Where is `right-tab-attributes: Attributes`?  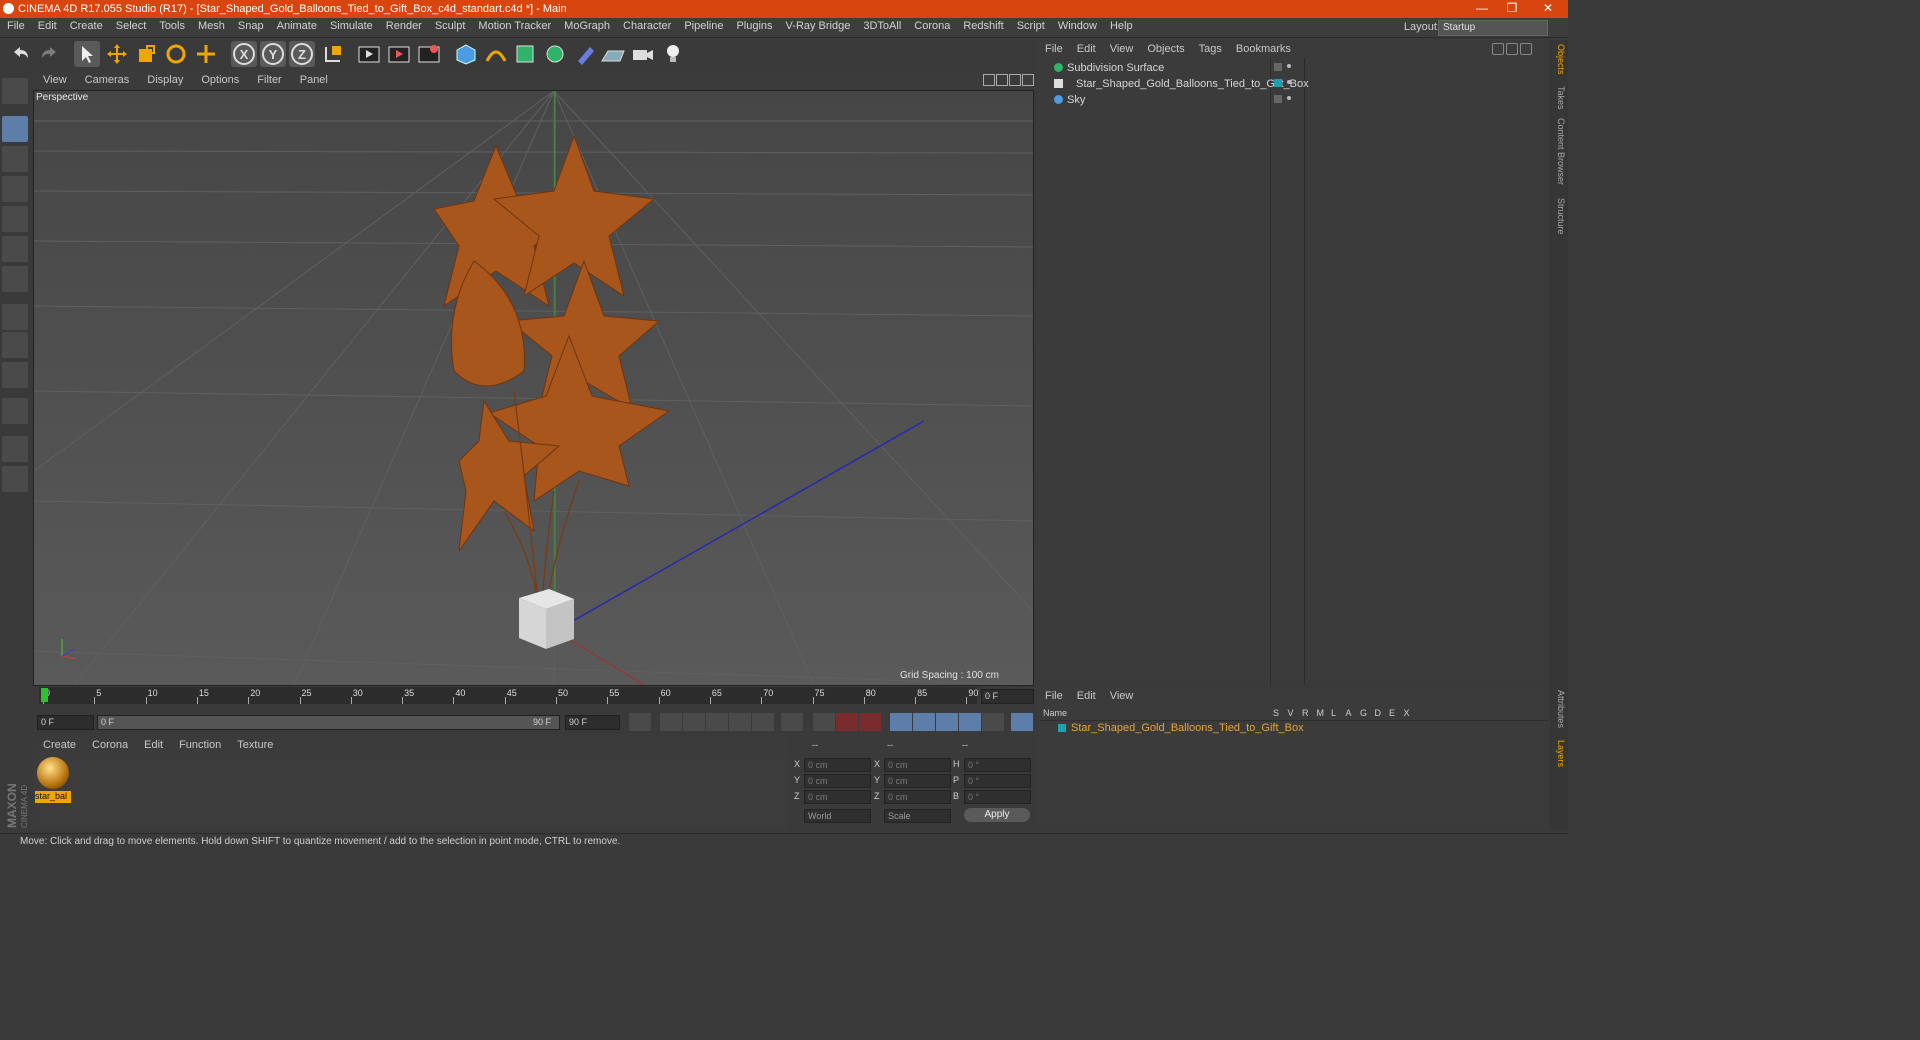
right-tab-attributes: Attributes is located at coordinates (1559, 709).